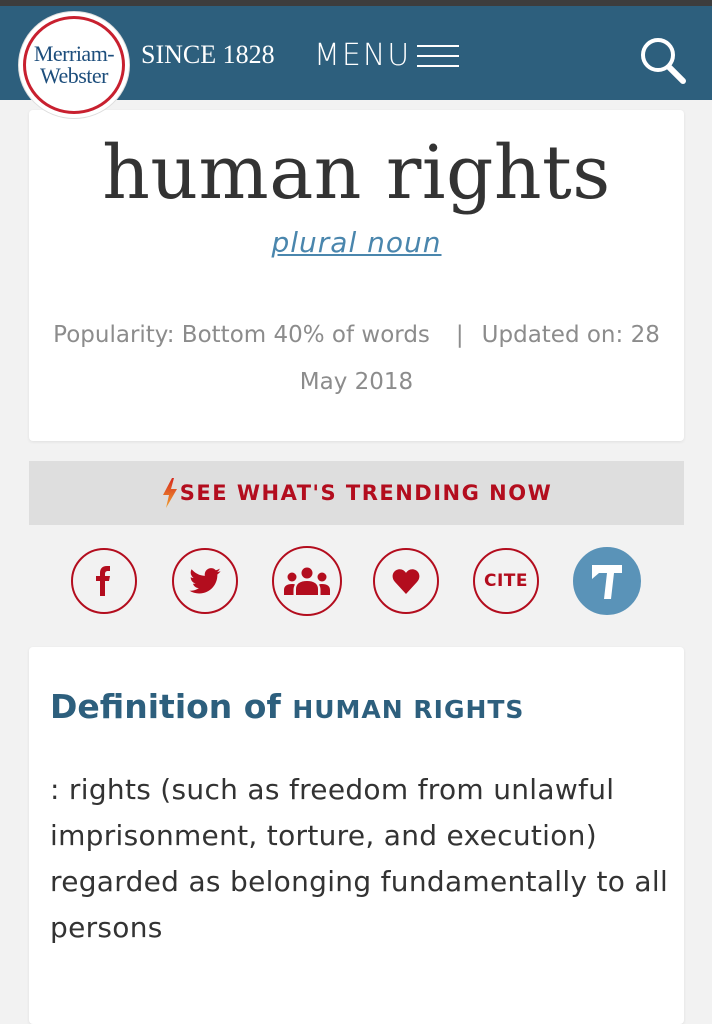 The image size is (712, 1024). Describe the element at coordinates (356, 581) in the screenshot. I see `share-toolbar: CITE` at that location.